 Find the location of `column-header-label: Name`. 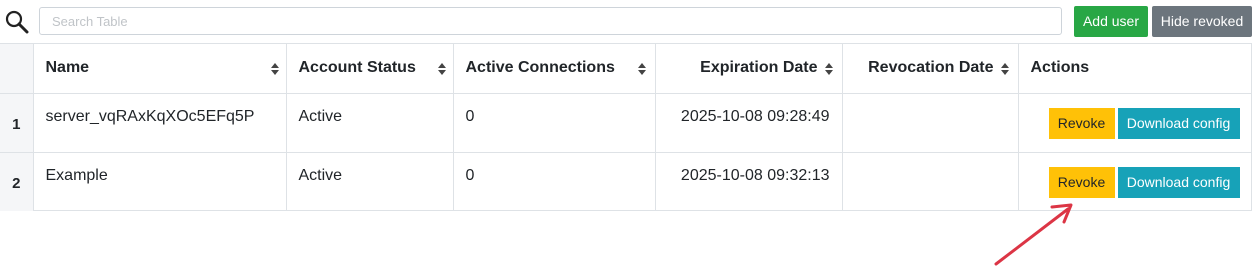

column-header-label: Name is located at coordinates (67, 68).